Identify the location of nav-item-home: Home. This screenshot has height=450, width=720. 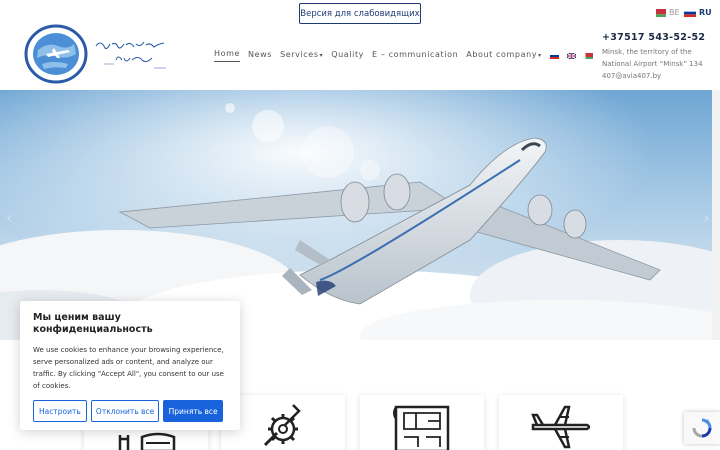
(227, 55).